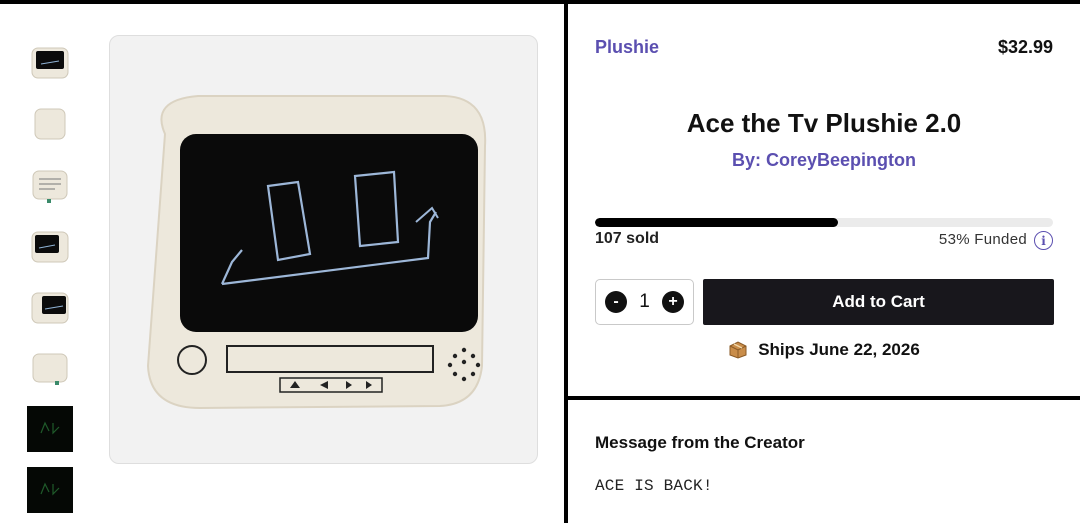  Describe the element at coordinates (672, 302) in the screenshot. I see `increase-quantity-button: +` at that location.